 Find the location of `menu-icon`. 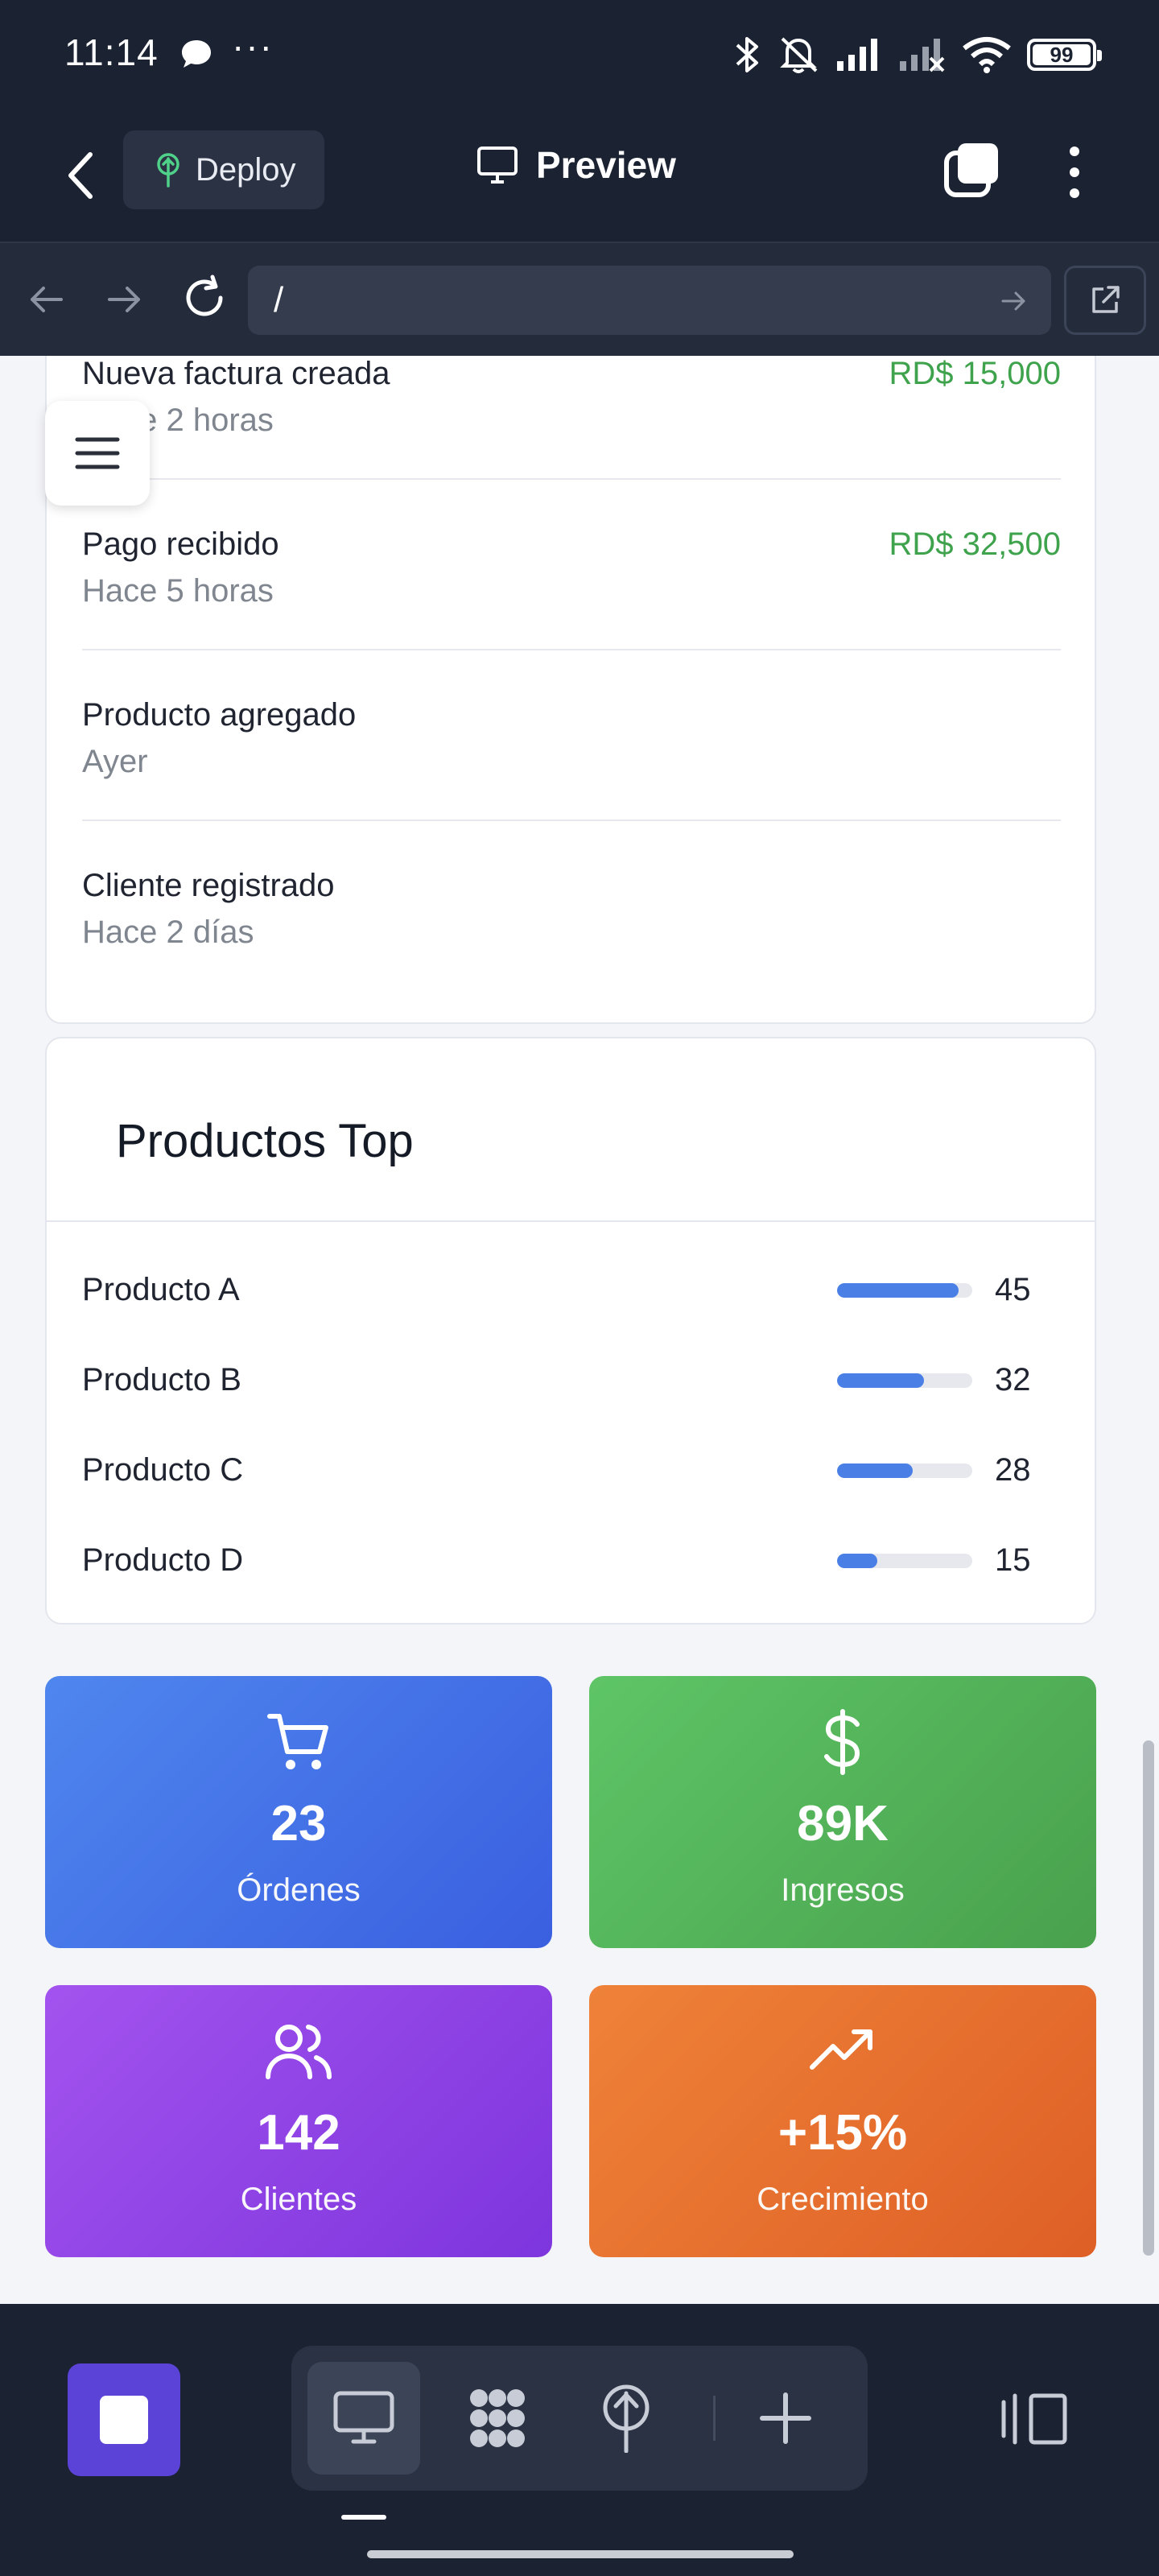

menu-icon is located at coordinates (97, 453).